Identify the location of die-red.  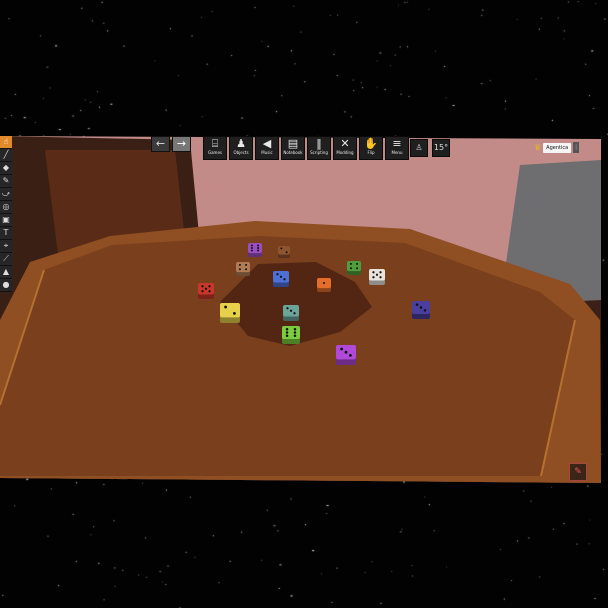
(206, 291).